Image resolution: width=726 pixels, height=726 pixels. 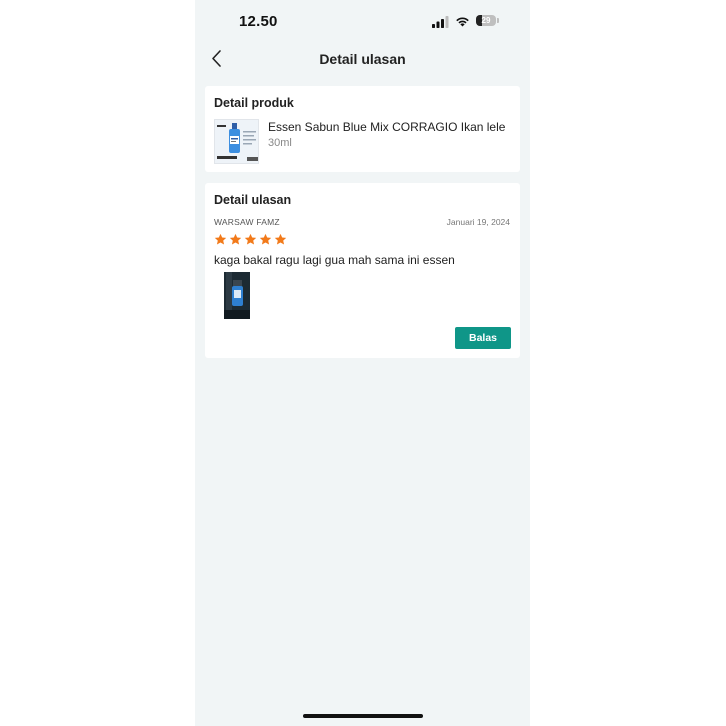 What do you see at coordinates (258, 21) in the screenshot?
I see `status-time: 12.50` at bounding box center [258, 21].